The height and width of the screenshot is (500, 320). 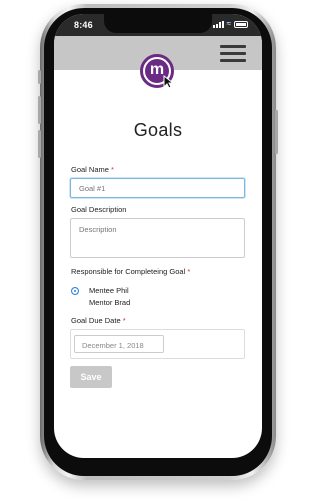 I want to click on save-button: Save, so click(x=91, y=377).